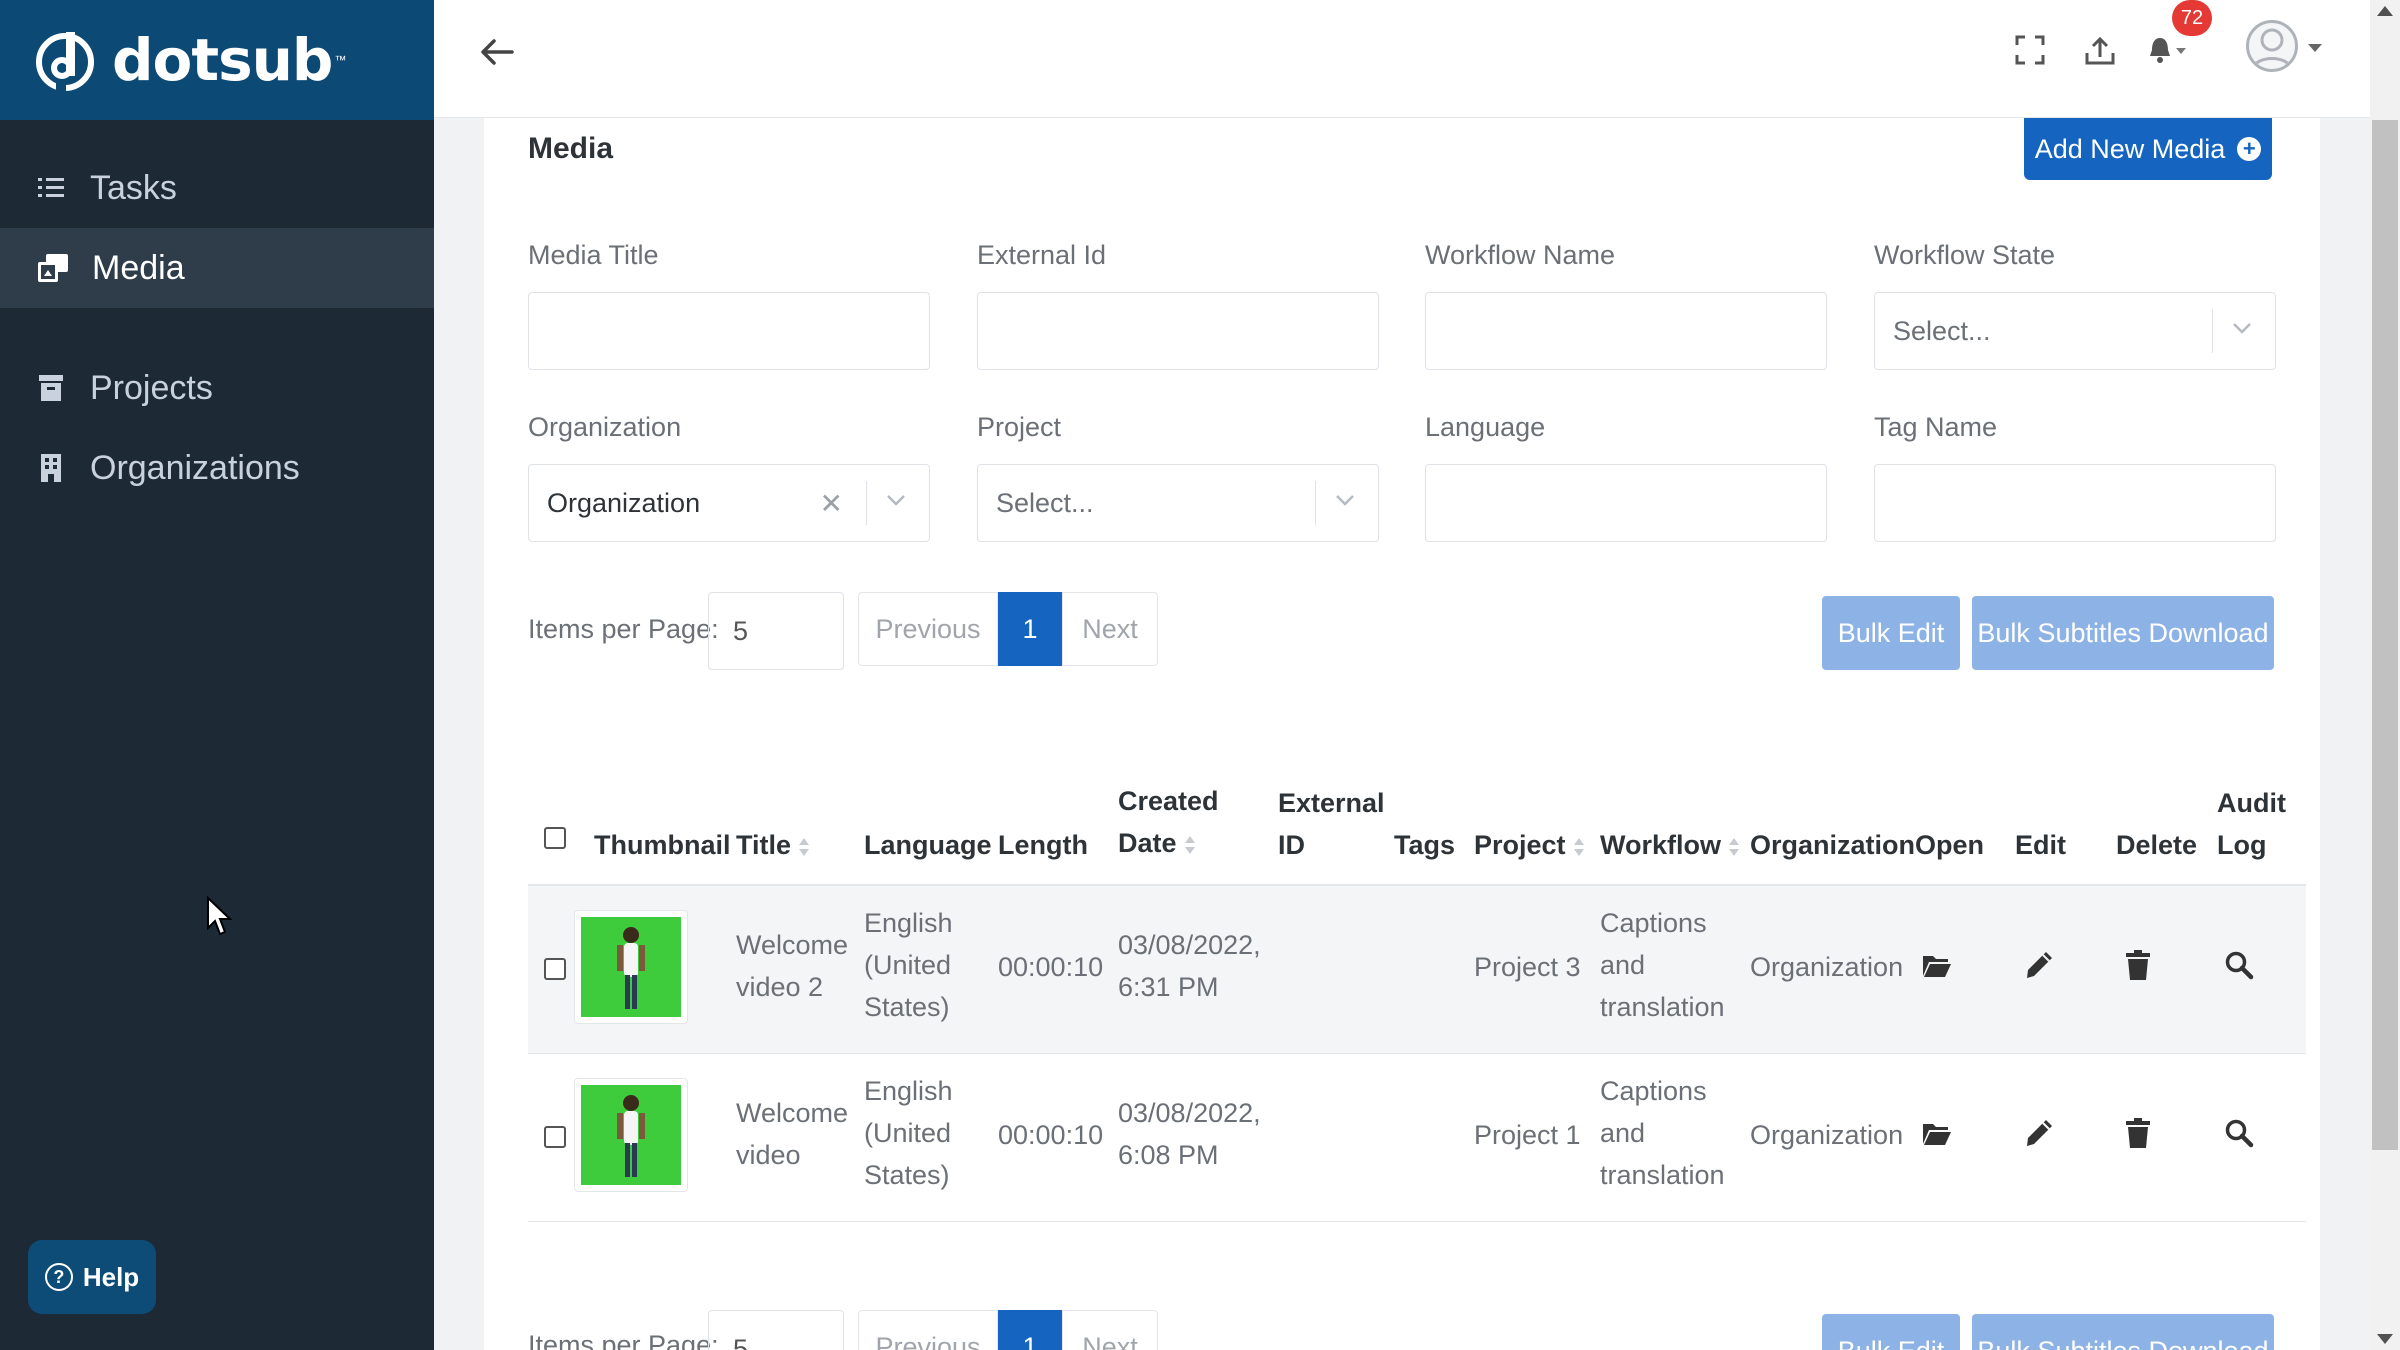 The image size is (2400, 1350). I want to click on col-audit-log: Audit Log, so click(2251, 824).